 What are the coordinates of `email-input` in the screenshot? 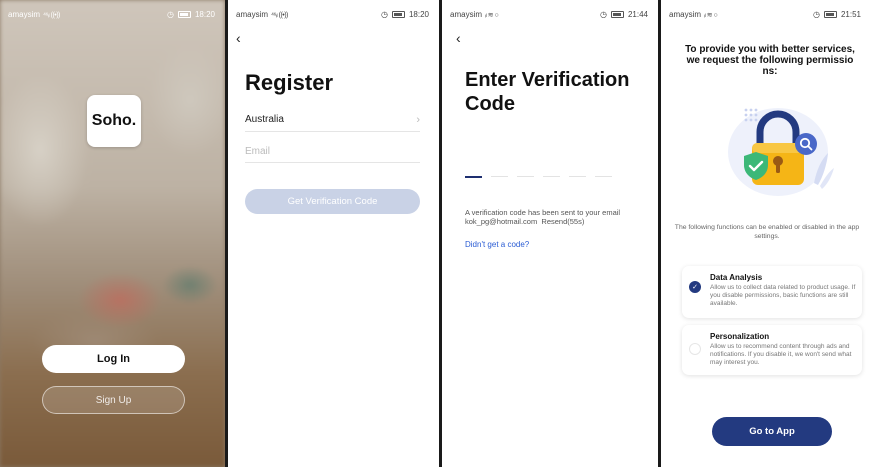 It's located at (332, 152).